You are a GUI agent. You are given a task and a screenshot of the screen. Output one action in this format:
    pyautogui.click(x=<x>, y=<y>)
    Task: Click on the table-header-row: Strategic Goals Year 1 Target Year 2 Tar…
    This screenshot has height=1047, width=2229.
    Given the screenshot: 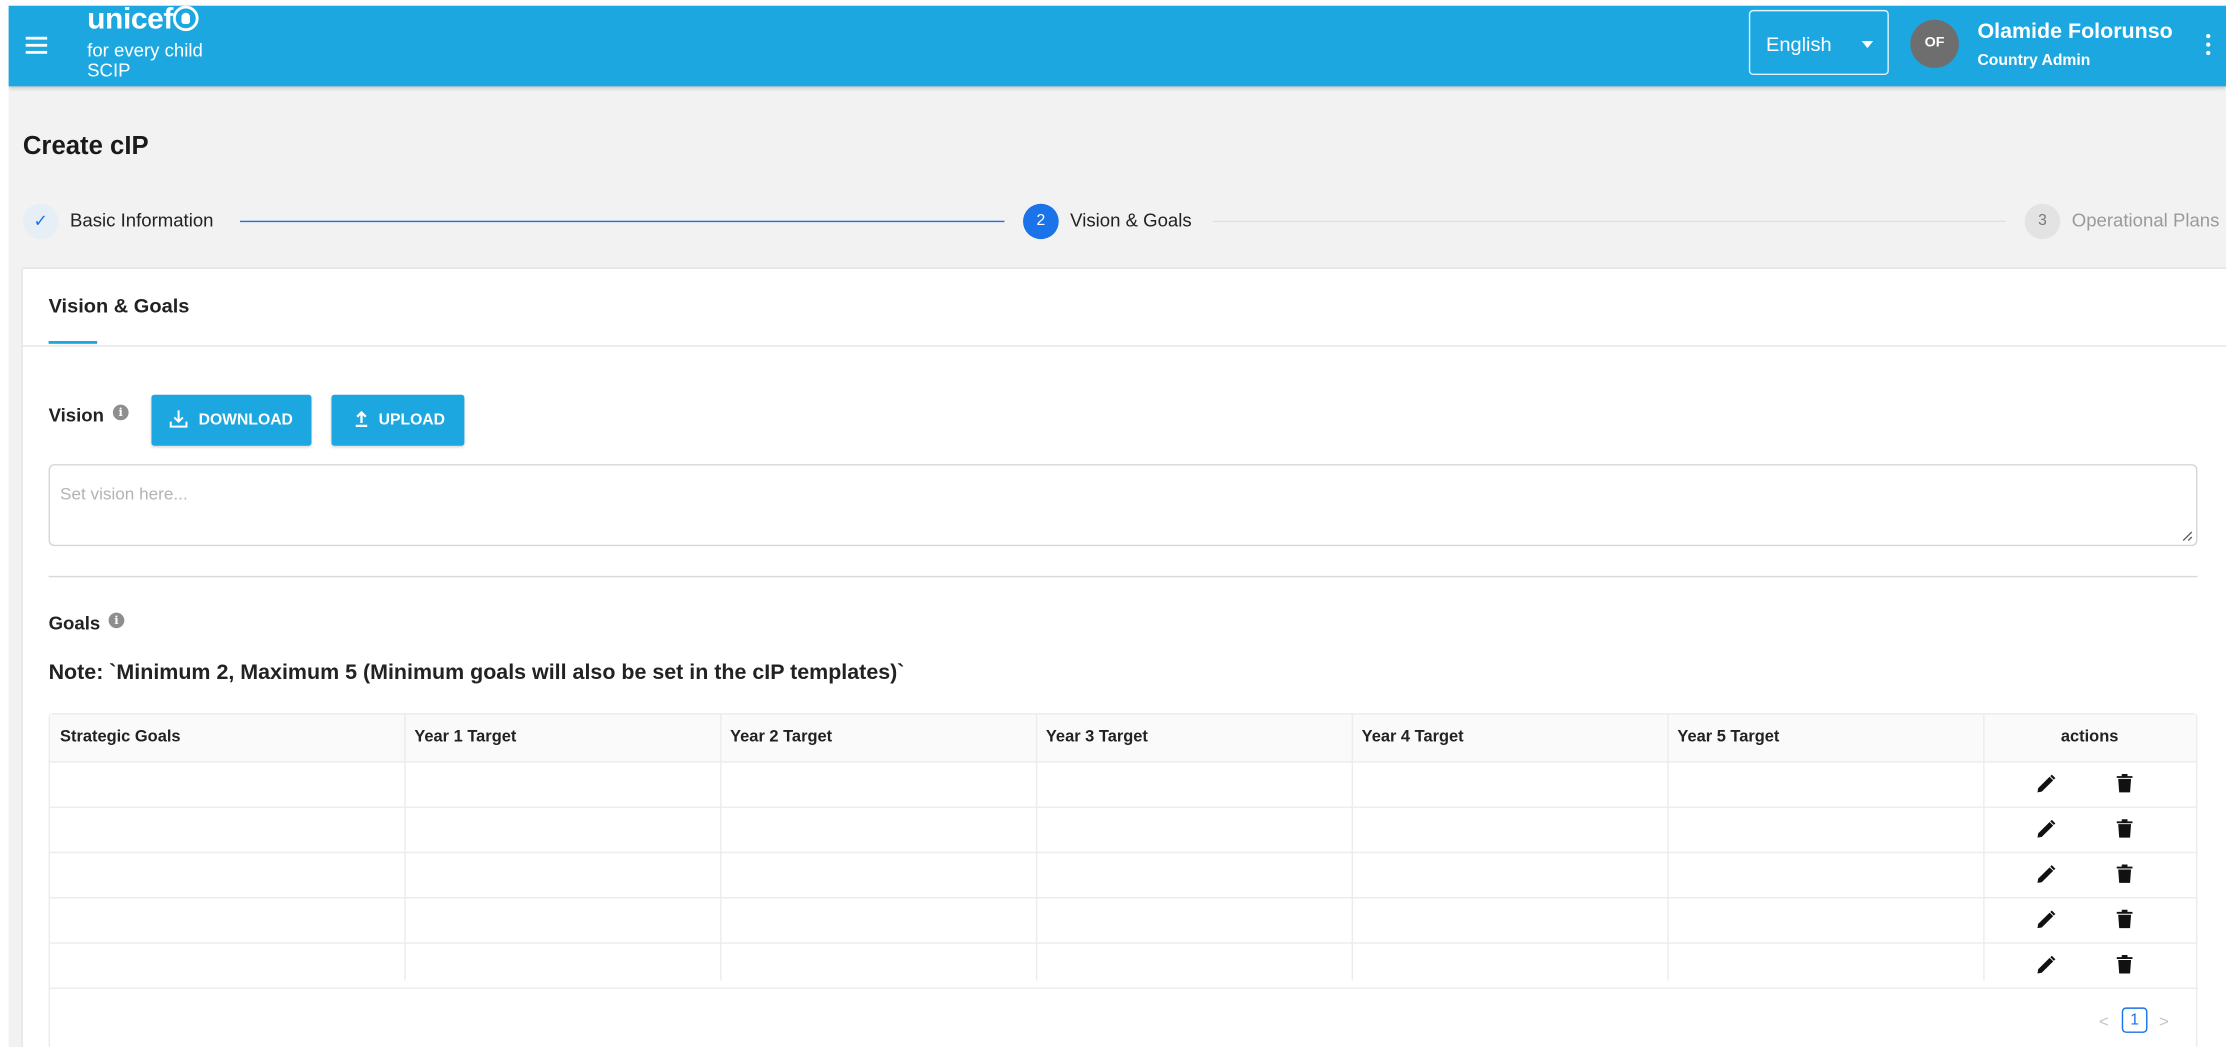 What is the action you would take?
    pyautogui.click(x=1123, y=738)
    